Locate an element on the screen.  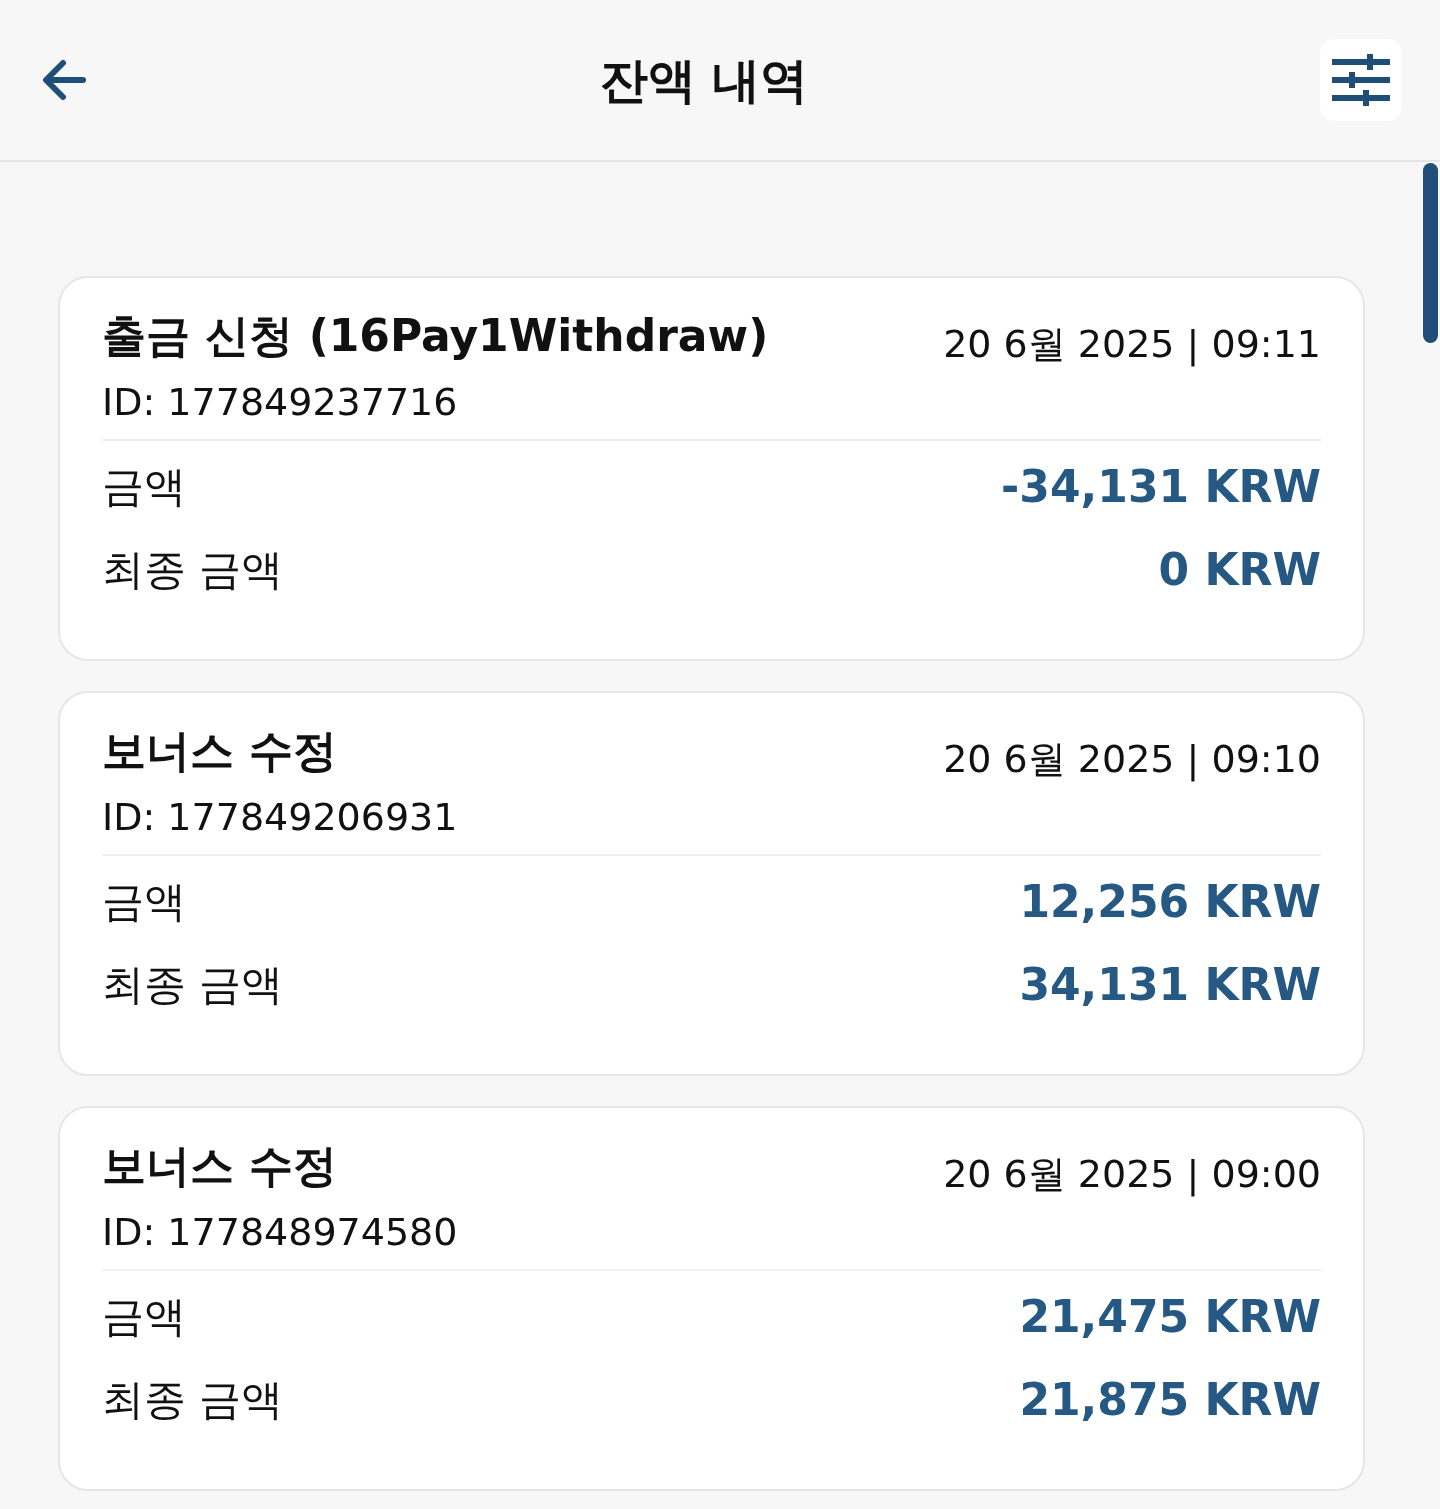
amount-value: -34,131 KRW is located at coordinates (1161, 487).